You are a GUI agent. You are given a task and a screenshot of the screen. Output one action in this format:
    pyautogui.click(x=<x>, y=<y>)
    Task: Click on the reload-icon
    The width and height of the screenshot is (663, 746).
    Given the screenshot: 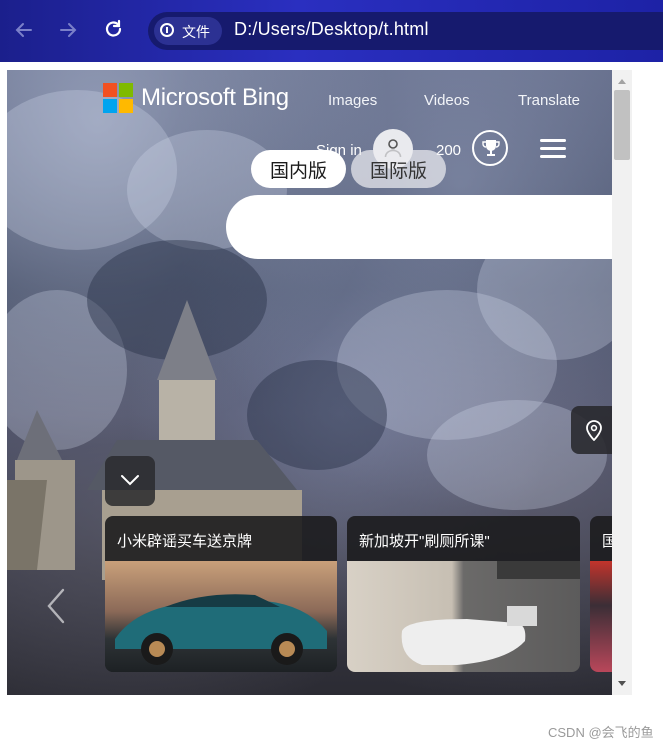 What is the action you would take?
    pyautogui.click(x=113, y=28)
    